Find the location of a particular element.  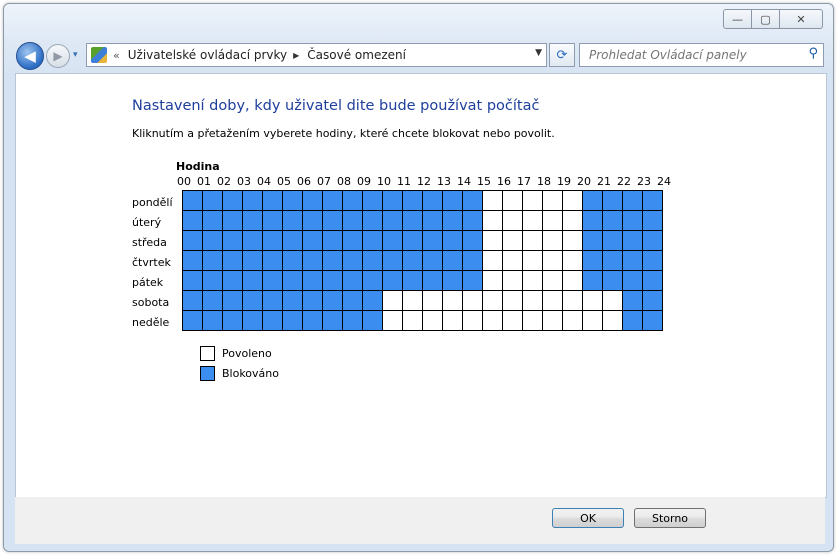

breadcrumb-overflow: « is located at coordinates (116, 55).